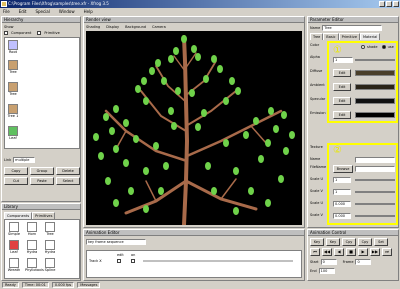 Image resolution: width=400 pixels, height=289 pixels. What do you see at coordinates (342, 87) in the screenshot?
I see `ambient-edit-button: Edit` at bounding box center [342, 87].